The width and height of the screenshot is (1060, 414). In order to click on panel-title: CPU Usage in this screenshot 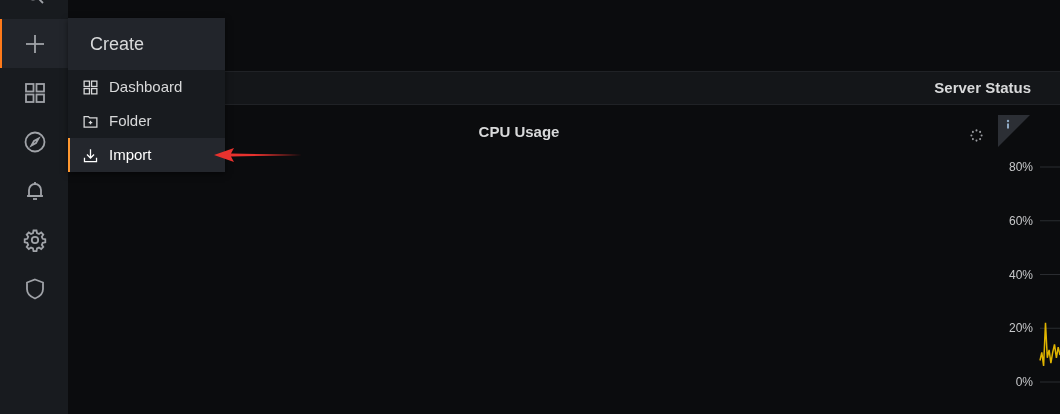, I will do `click(519, 131)`.